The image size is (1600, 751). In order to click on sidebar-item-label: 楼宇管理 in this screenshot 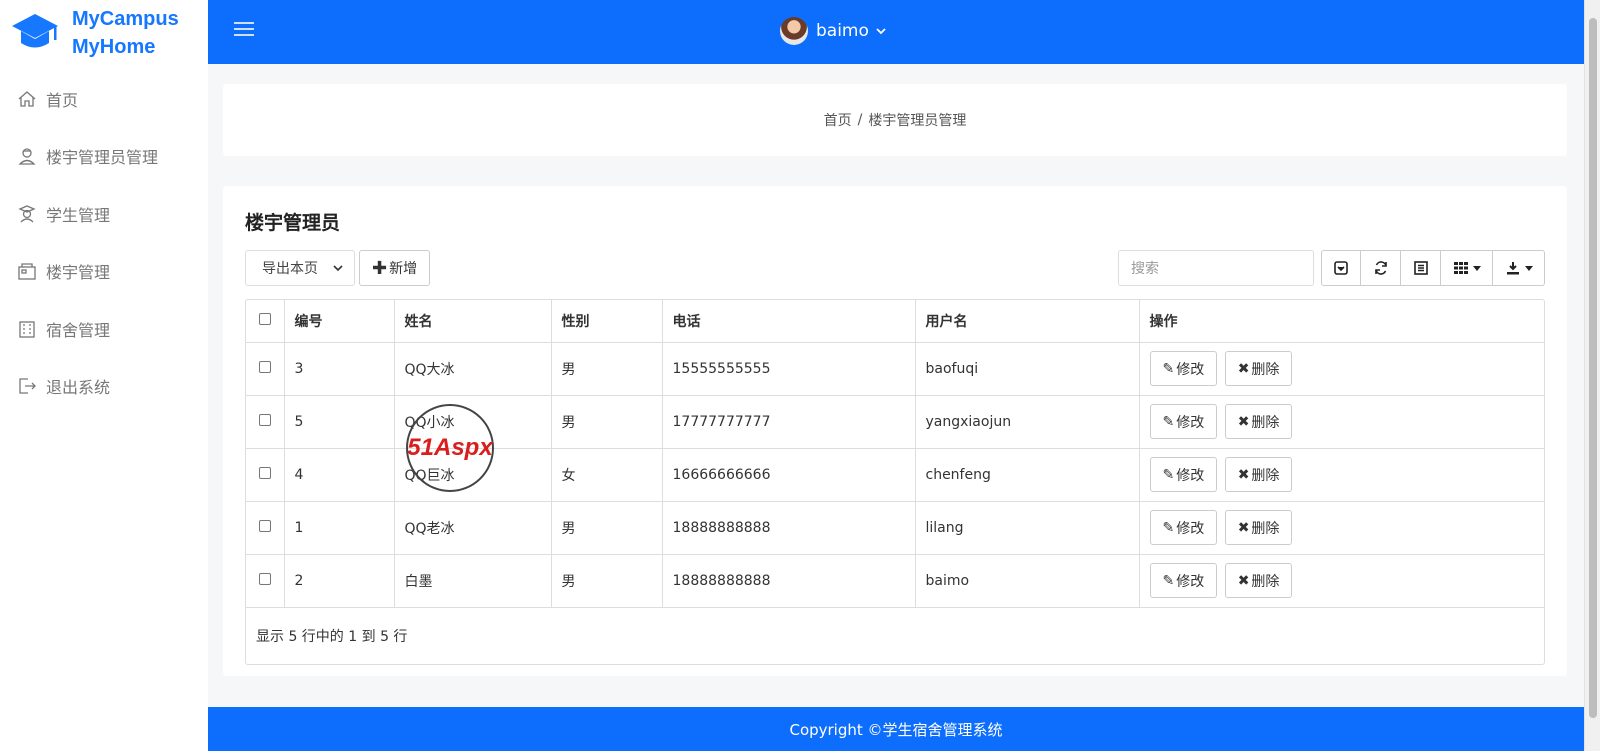, I will do `click(78, 273)`.